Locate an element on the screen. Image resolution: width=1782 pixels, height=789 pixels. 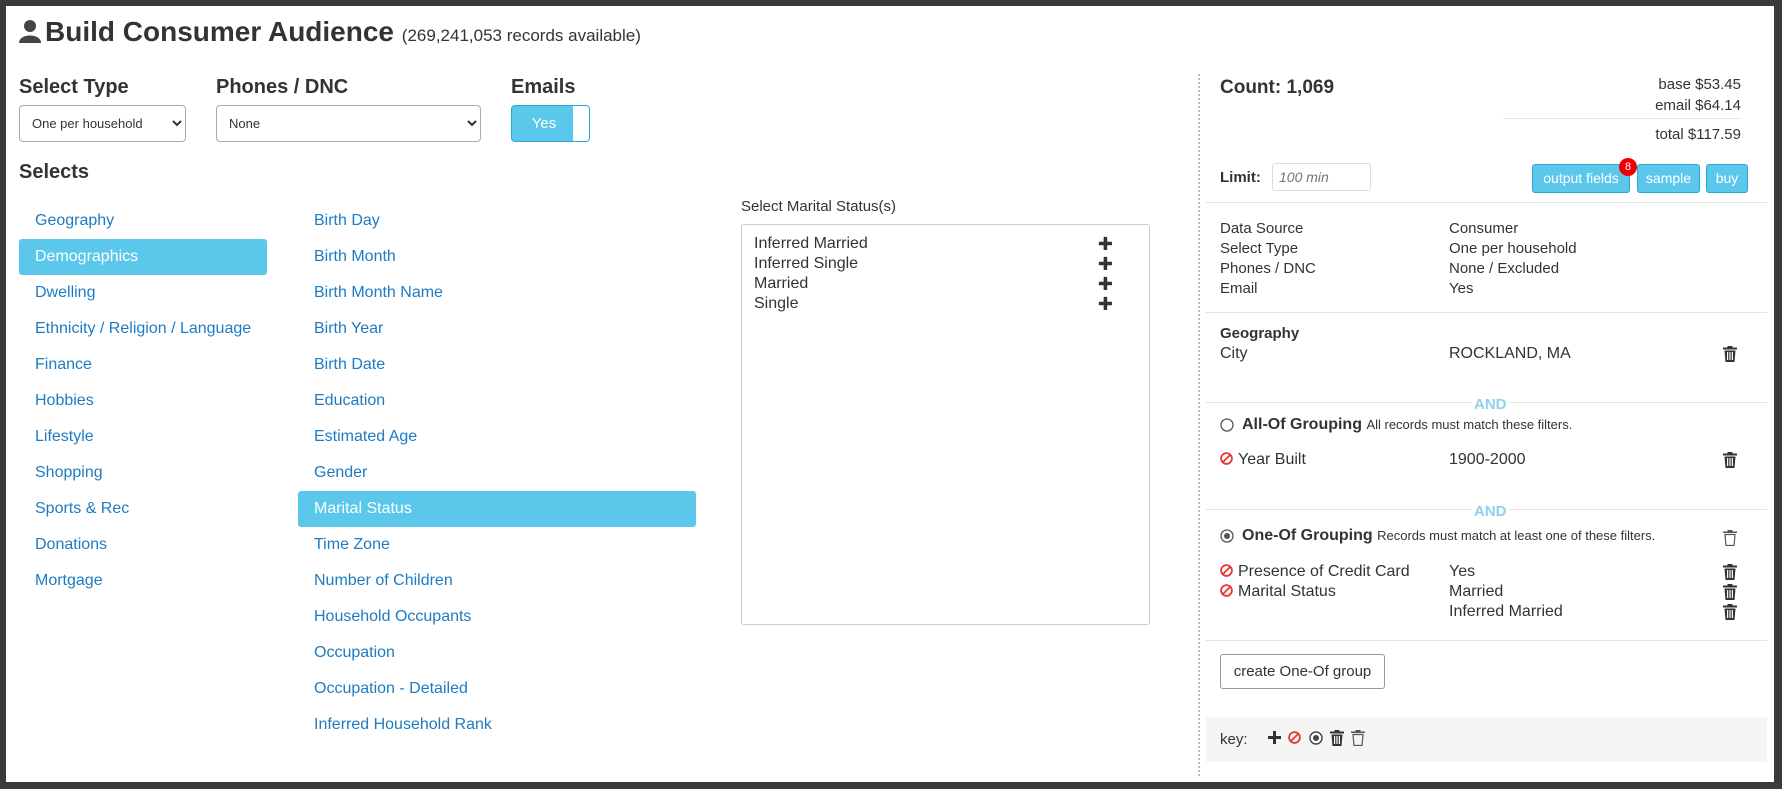
subcategory-household-occupants: Household Occupants is located at coordinates (497, 617).